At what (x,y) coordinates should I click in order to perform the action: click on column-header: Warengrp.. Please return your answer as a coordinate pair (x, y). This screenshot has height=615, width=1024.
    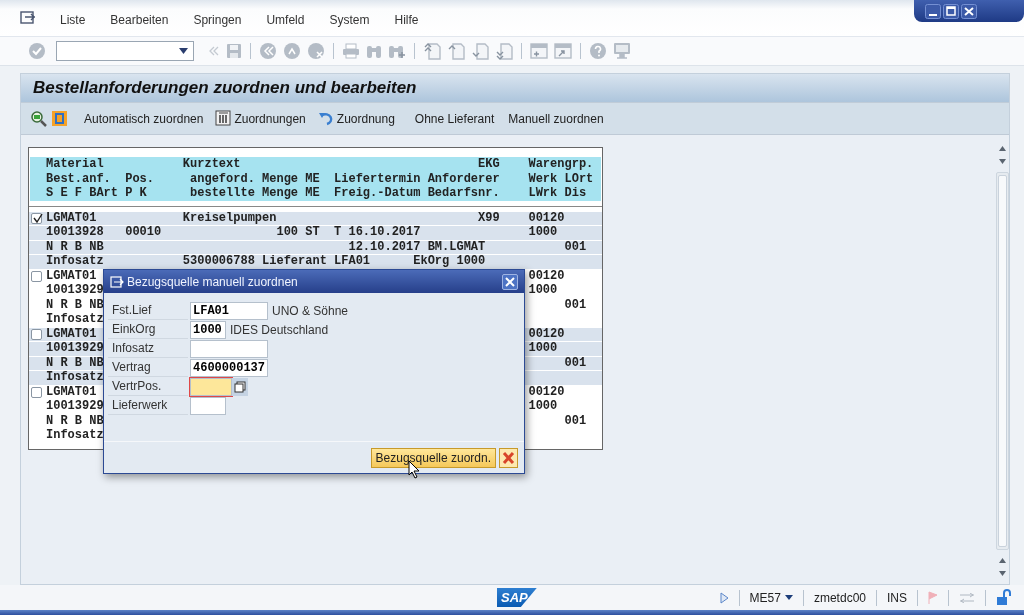
    Looking at the image, I should click on (561, 164).